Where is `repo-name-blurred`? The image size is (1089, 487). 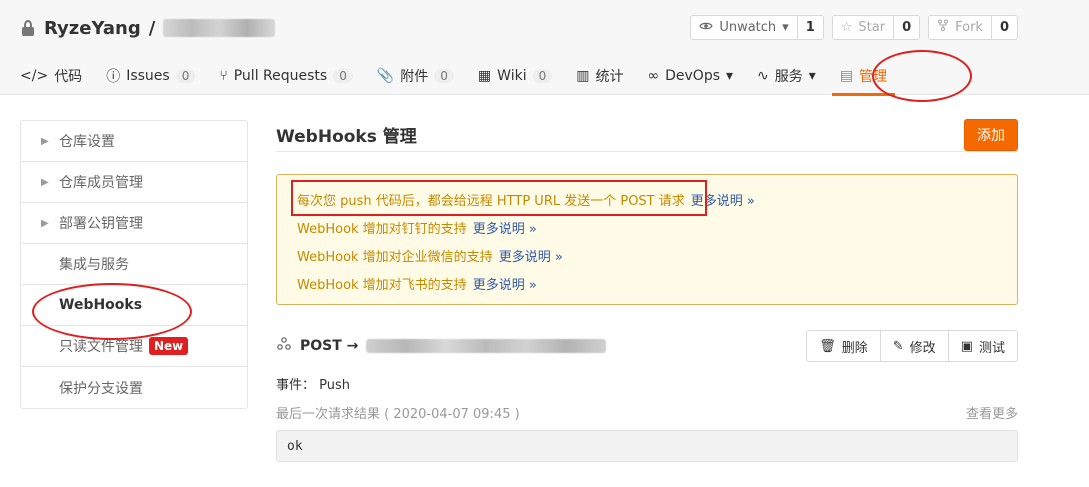
repo-name-blurred is located at coordinates (219, 28).